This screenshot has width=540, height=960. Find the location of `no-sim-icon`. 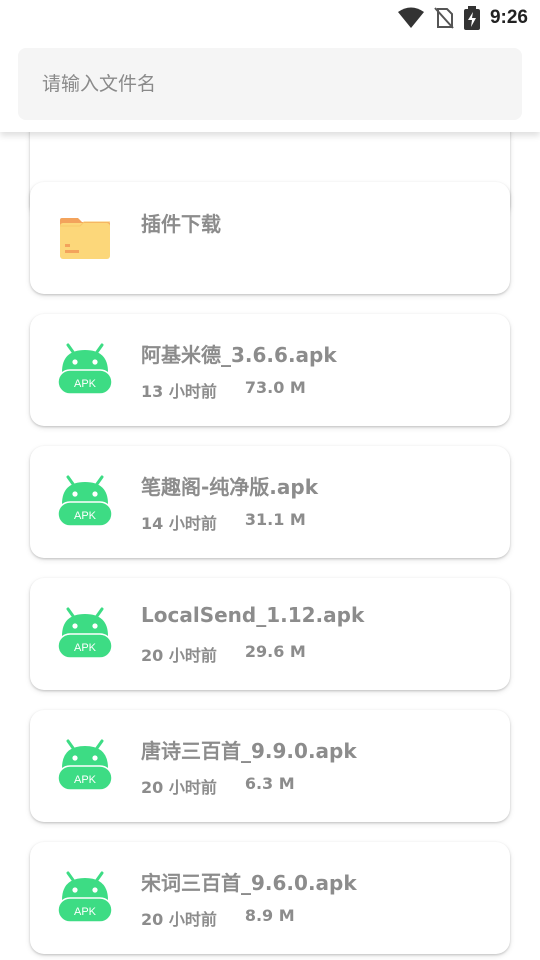

no-sim-icon is located at coordinates (444, 18).